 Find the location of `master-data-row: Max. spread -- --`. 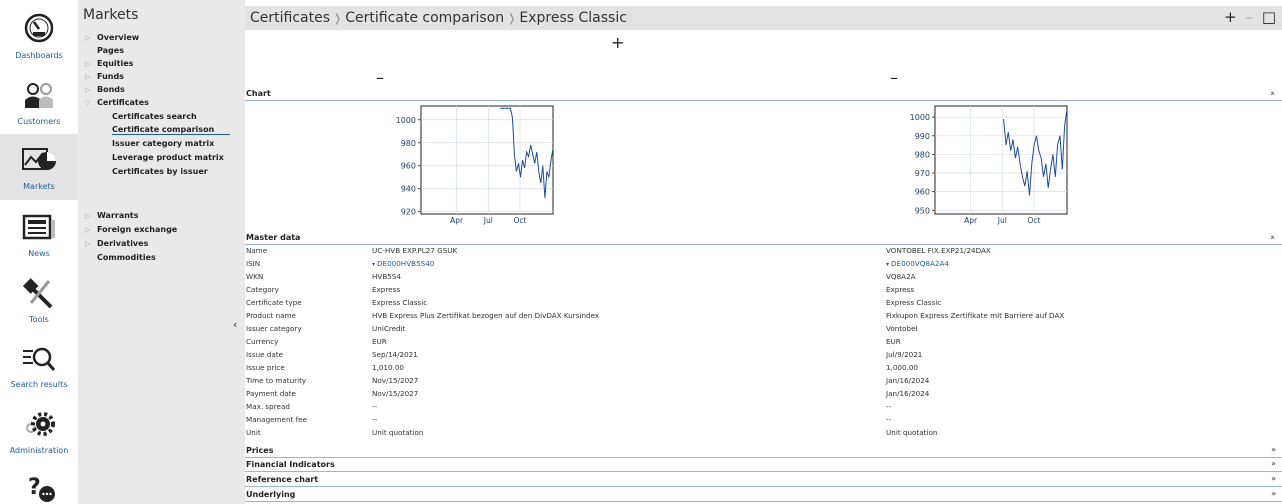

master-data-row: Max. spread -- -- is located at coordinates (763, 407).